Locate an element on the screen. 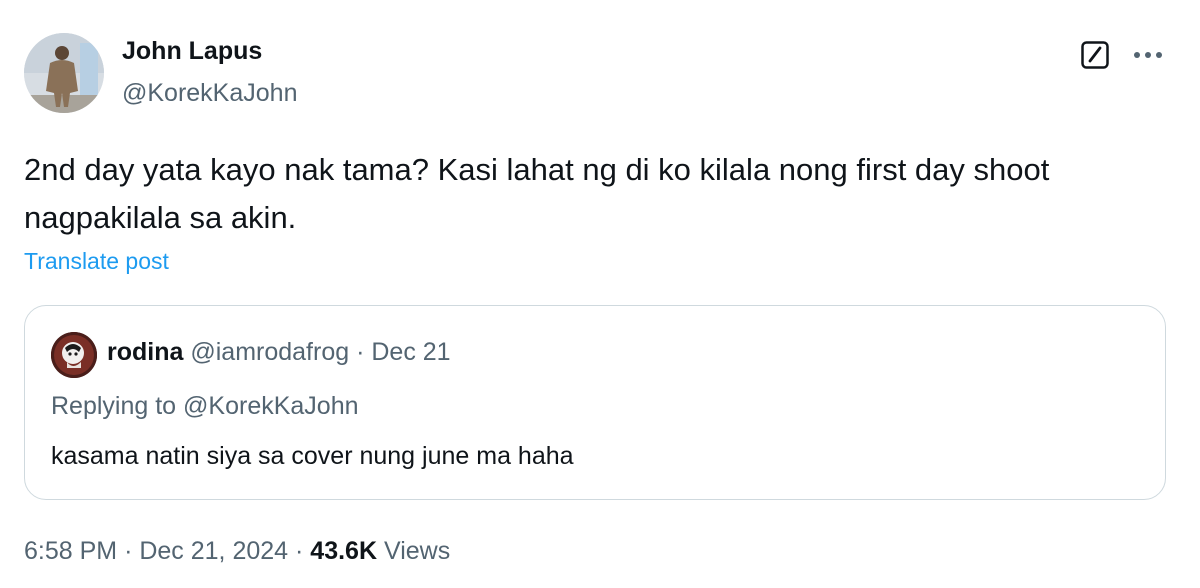  quote-avatar-image is located at coordinates (74, 355).